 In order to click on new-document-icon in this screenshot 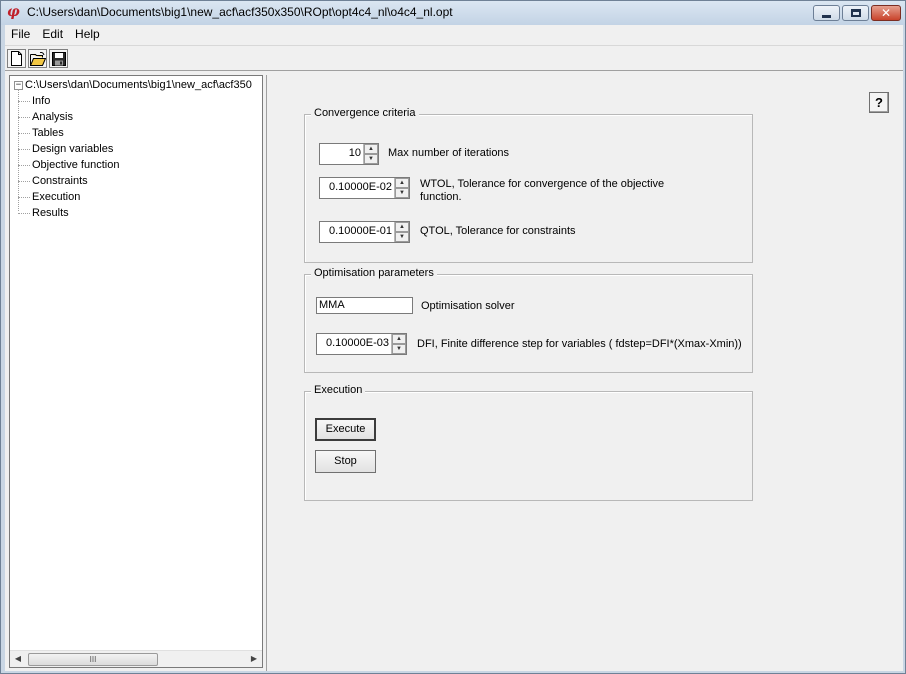, I will do `click(16, 58)`.